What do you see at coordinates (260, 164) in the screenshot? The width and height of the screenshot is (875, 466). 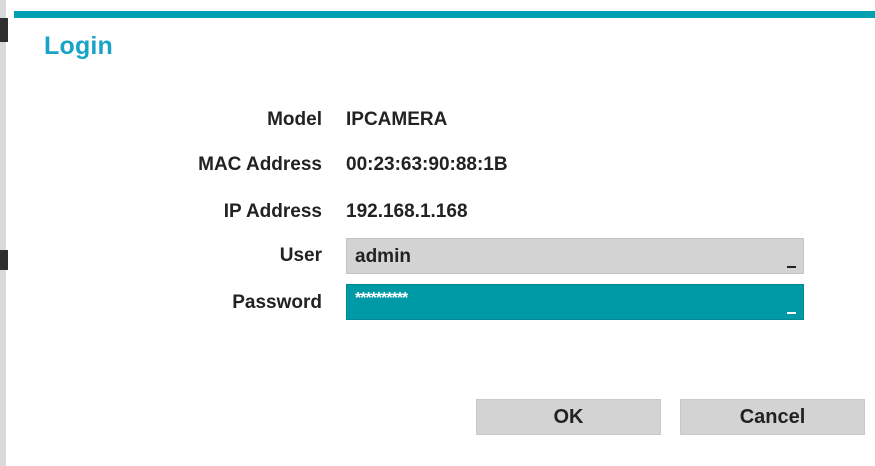 I see `mac-address-label: MAC Address` at bounding box center [260, 164].